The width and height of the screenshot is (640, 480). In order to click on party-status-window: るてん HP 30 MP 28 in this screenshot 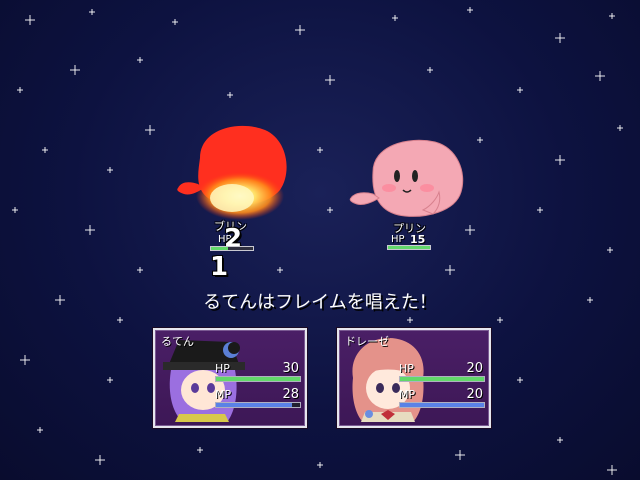, I will do `click(230, 378)`.